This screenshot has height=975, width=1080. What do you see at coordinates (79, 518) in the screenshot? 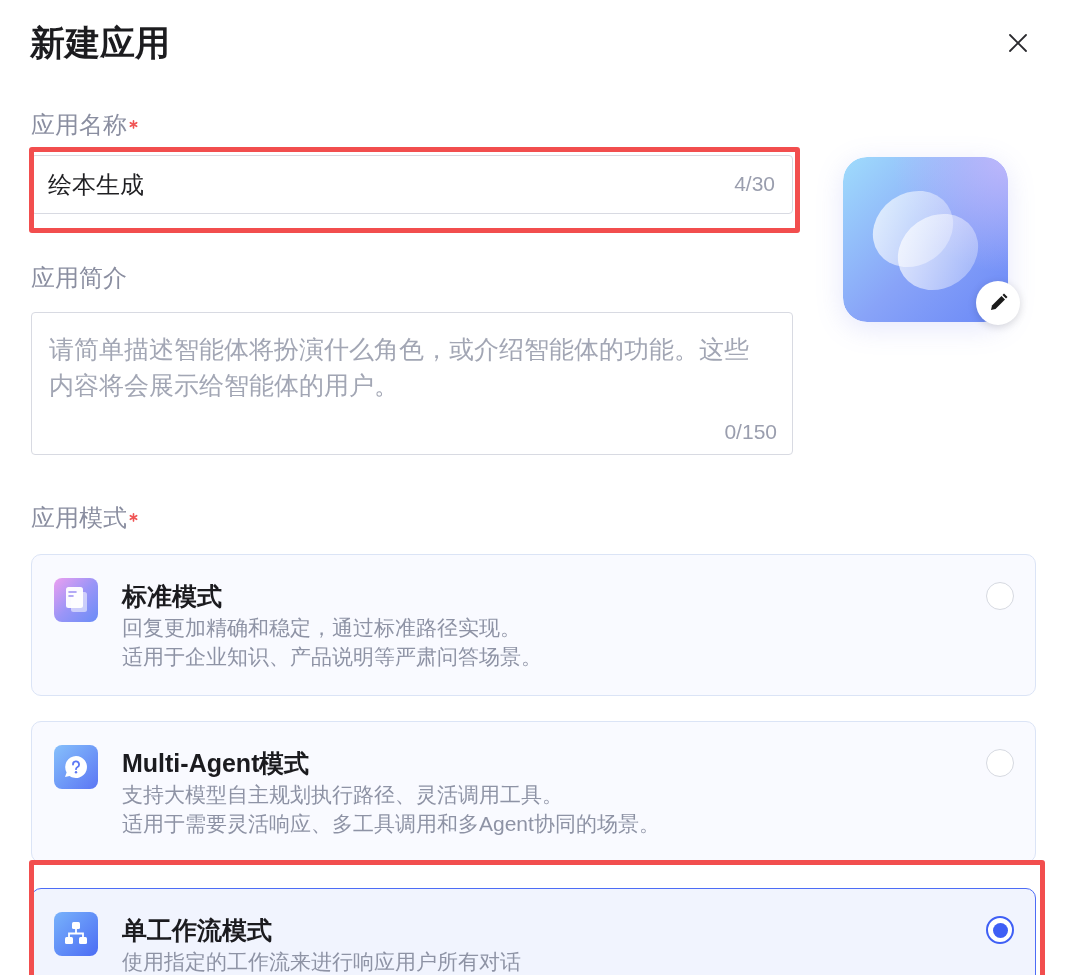
I see `field-label: 应用模式` at bounding box center [79, 518].